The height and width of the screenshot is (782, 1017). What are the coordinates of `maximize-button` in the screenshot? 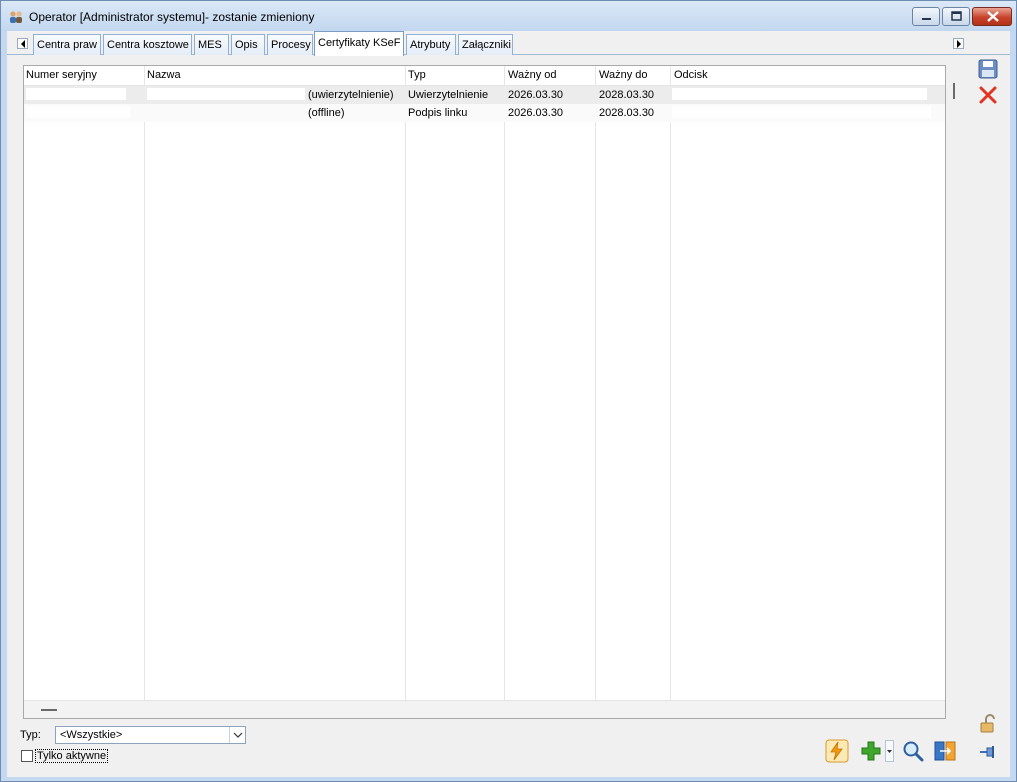 It's located at (956, 16).